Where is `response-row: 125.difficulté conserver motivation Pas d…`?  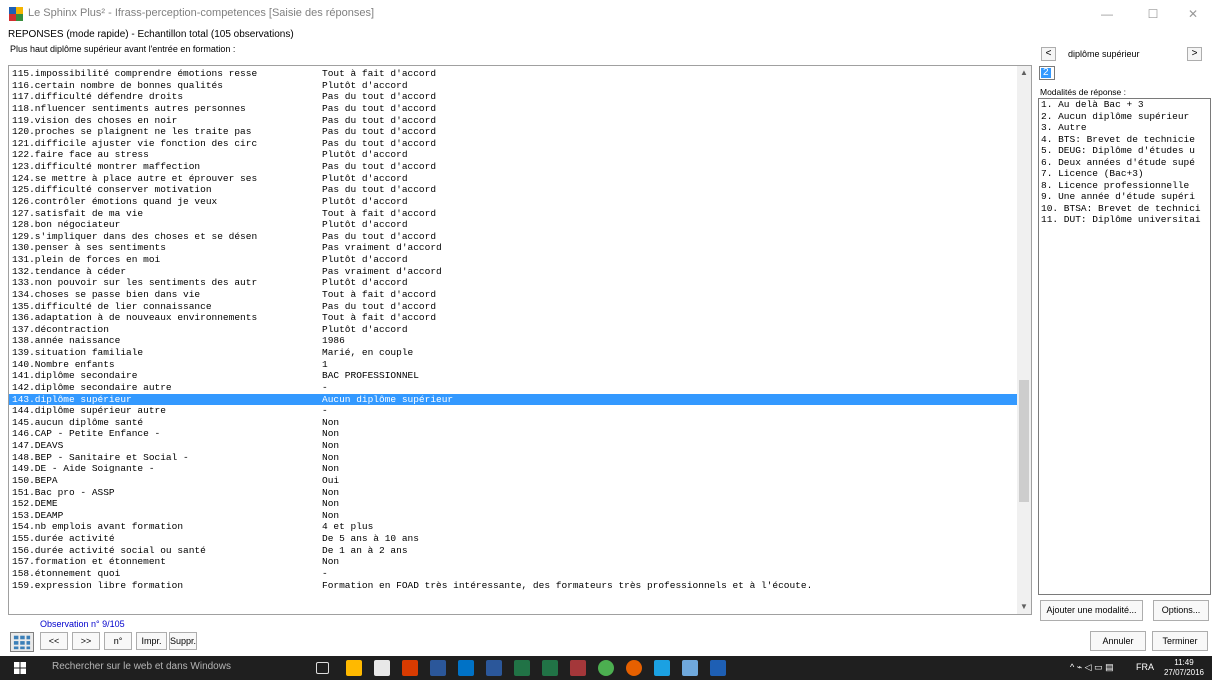 response-row: 125.difficulté conserver motivation Pas d… is located at coordinates (514, 190).